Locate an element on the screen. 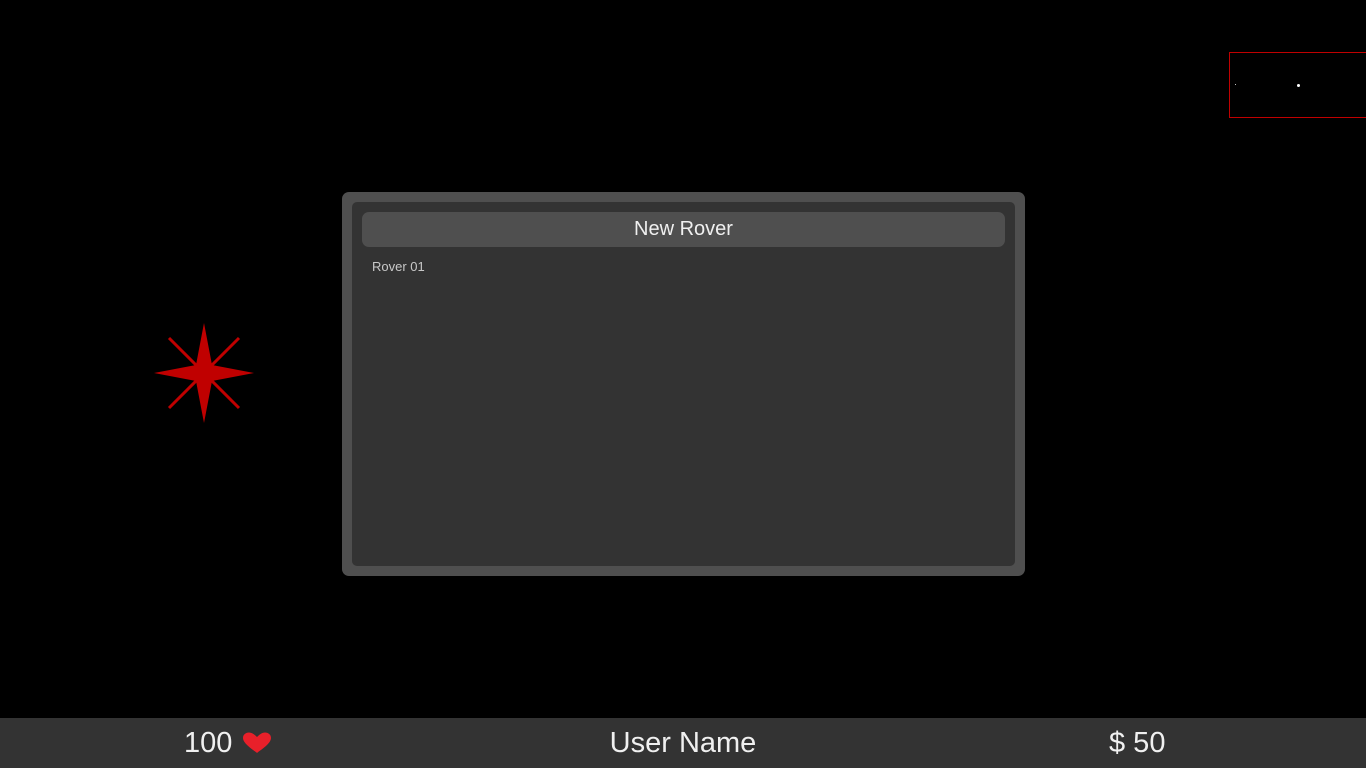 The height and width of the screenshot is (768, 1366). minimap-player-dot is located at coordinates (1298, 85).